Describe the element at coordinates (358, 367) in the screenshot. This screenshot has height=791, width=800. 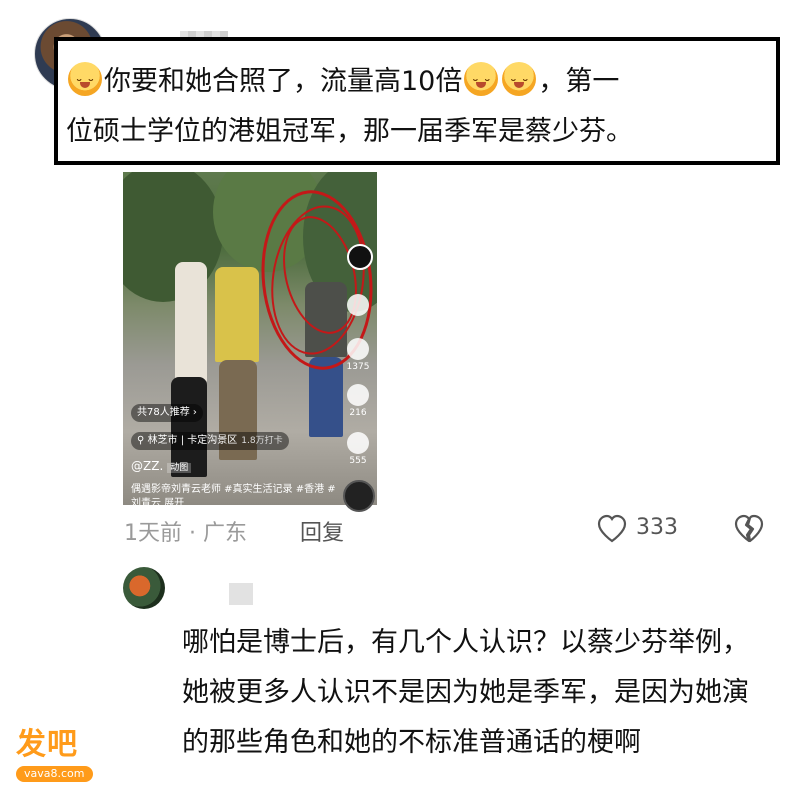
I see `comment-count: 1375` at that location.